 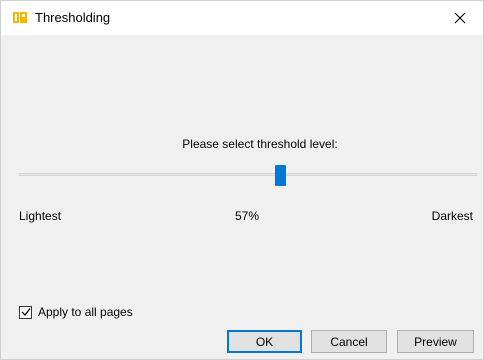 I want to click on slider-thumb, so click(x=280, y=175).